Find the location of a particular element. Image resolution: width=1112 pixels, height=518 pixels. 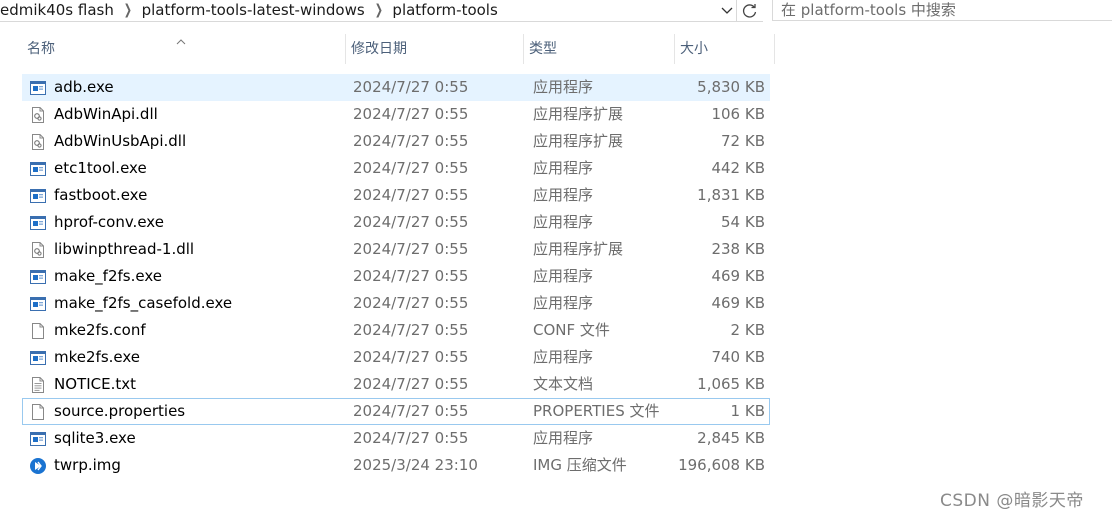

file-size: 196,608 KB is located at coordinates (721, 465).